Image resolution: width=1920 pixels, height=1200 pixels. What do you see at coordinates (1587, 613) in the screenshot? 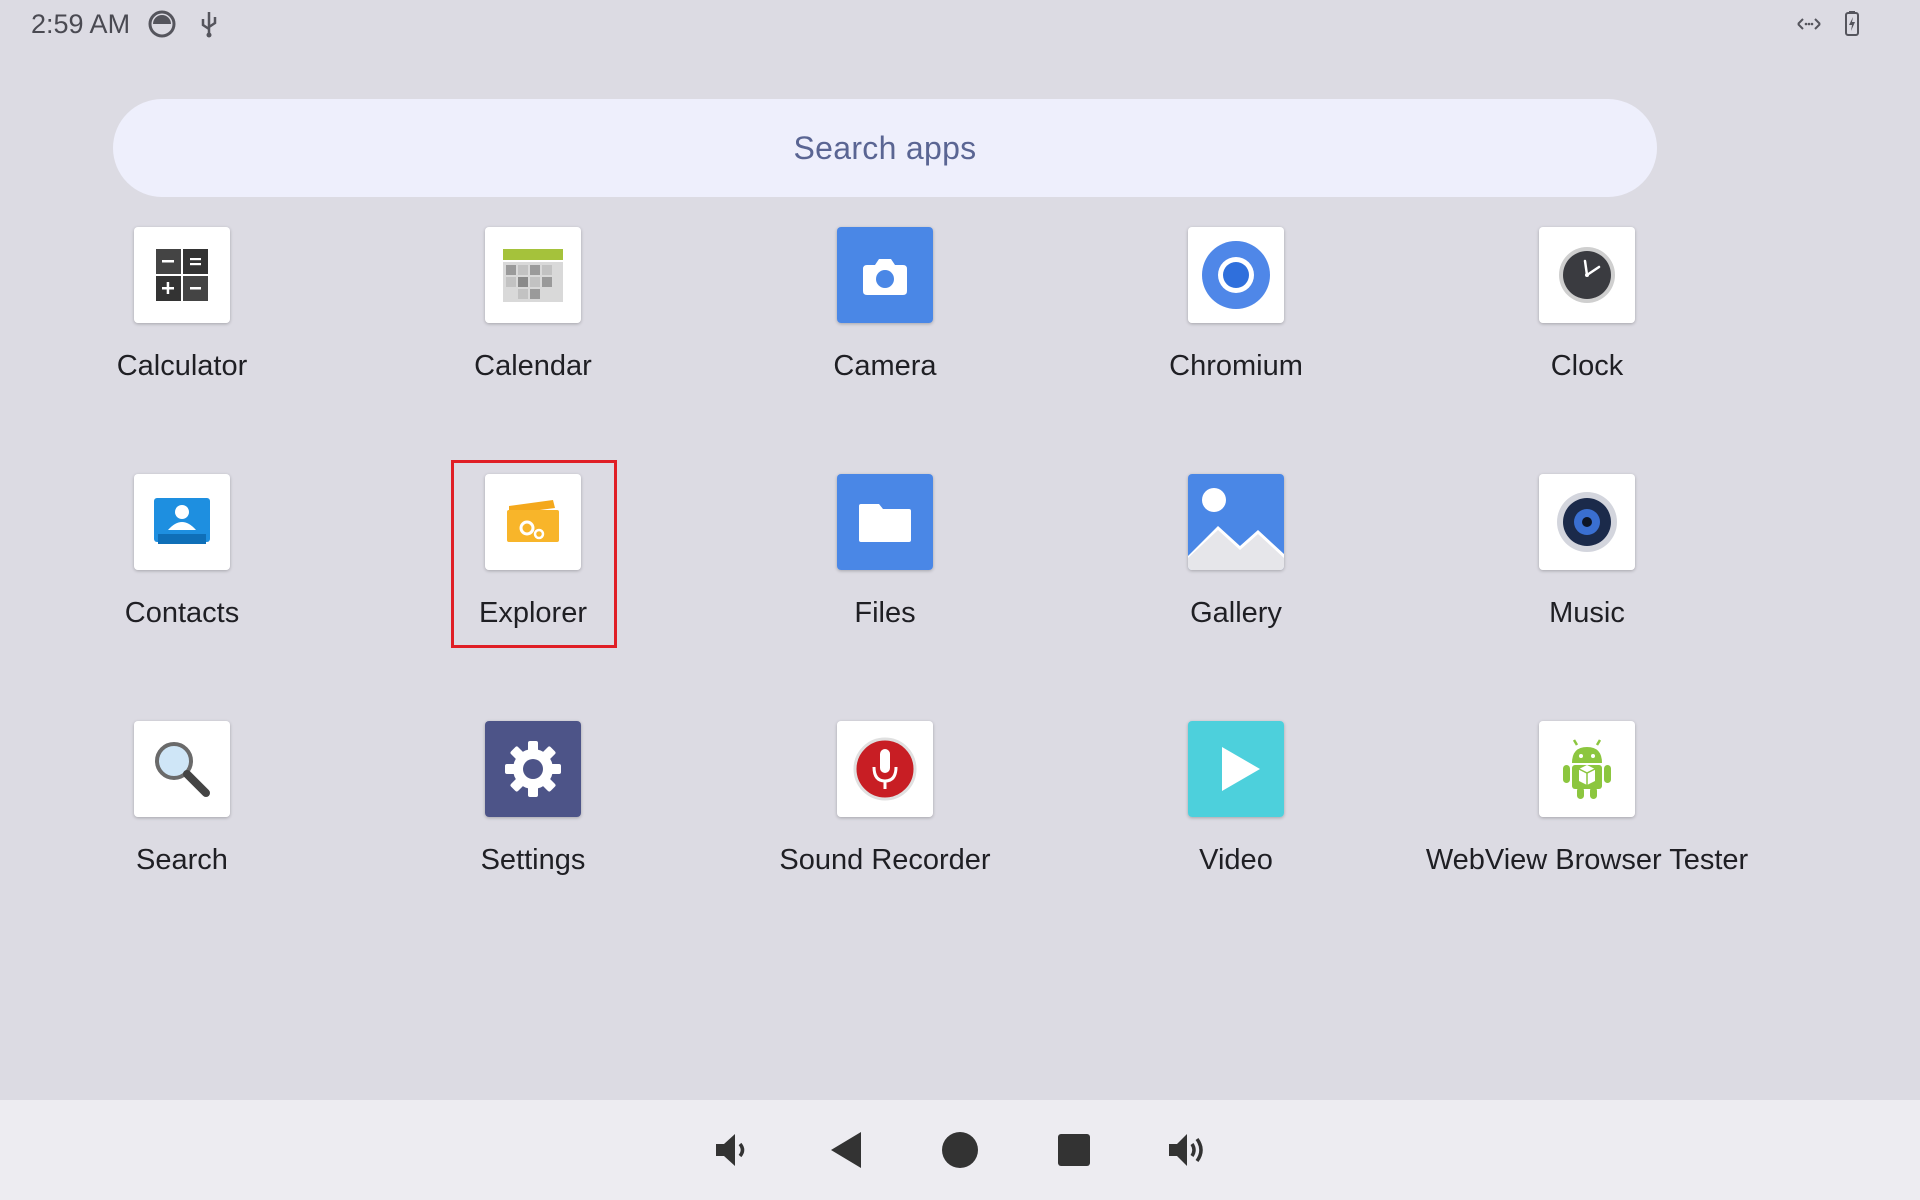
I see `app-label: Music` at bounding box center [1587, 613].